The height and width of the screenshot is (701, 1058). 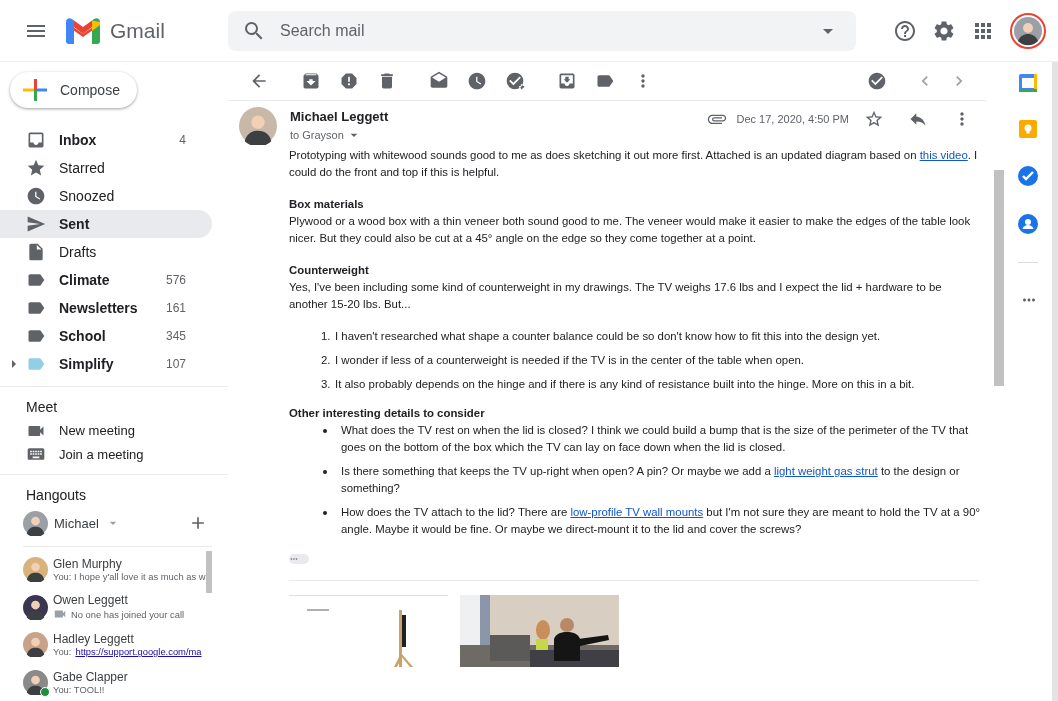 What do you see at coordinates (138, 652) in the screenshot?
I see `link: https://support.google.com/ma` at bounding box center [138, 652].